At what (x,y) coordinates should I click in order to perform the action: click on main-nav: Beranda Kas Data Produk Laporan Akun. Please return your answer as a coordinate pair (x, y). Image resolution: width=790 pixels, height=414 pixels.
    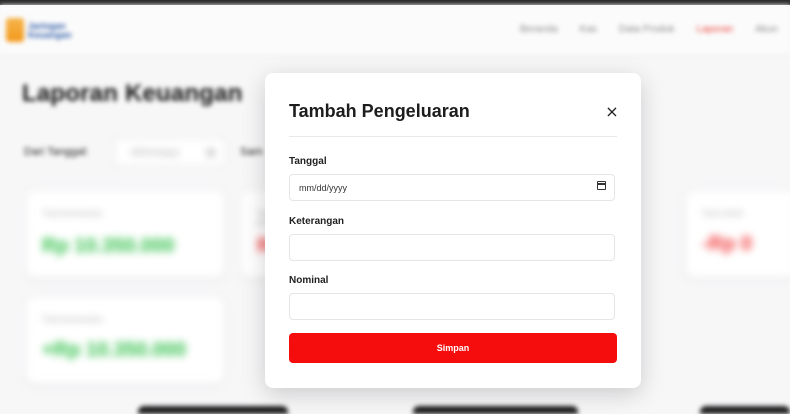
    Looking at the image, I should click on (649, 29).